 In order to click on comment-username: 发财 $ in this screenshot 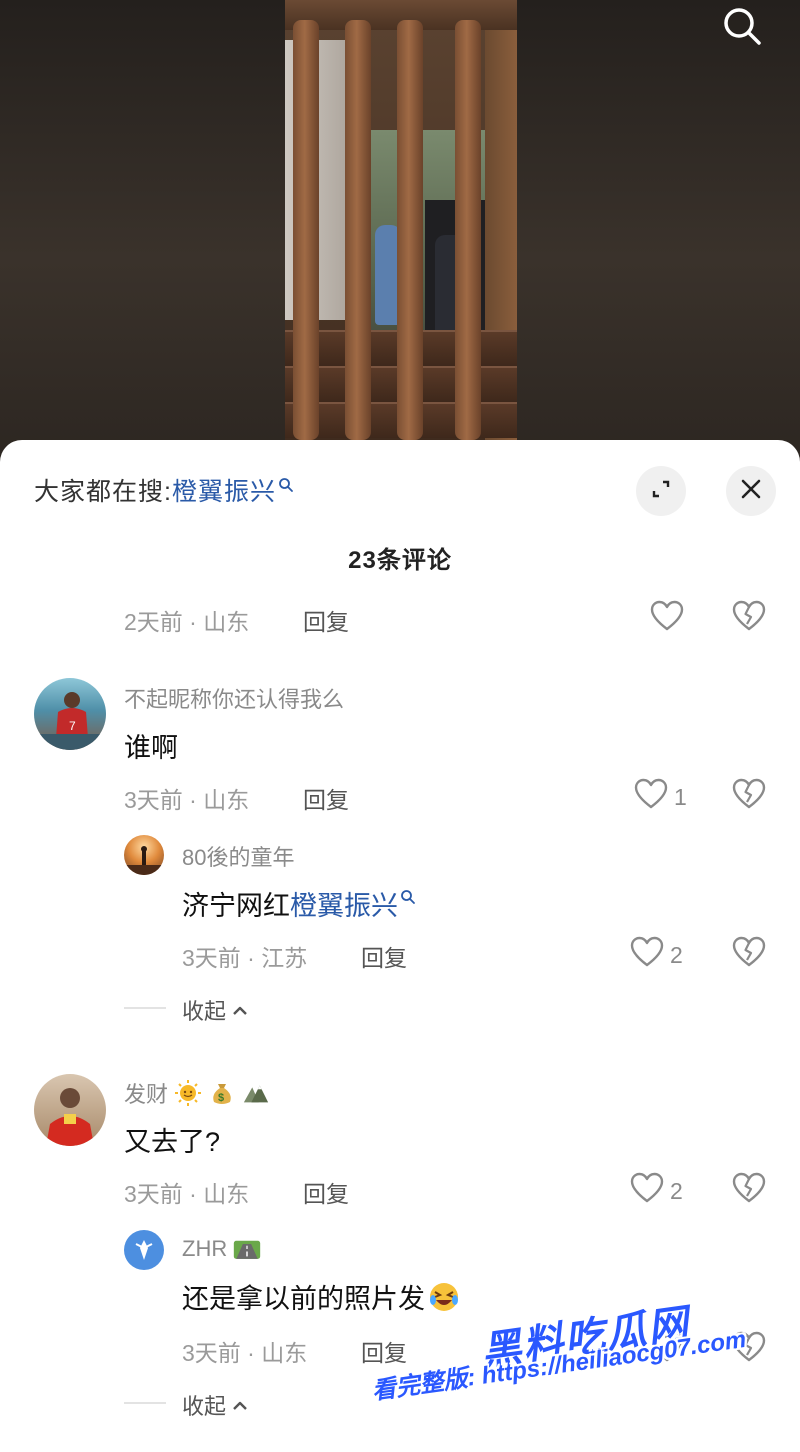, I will do `click(197, 1093)`.